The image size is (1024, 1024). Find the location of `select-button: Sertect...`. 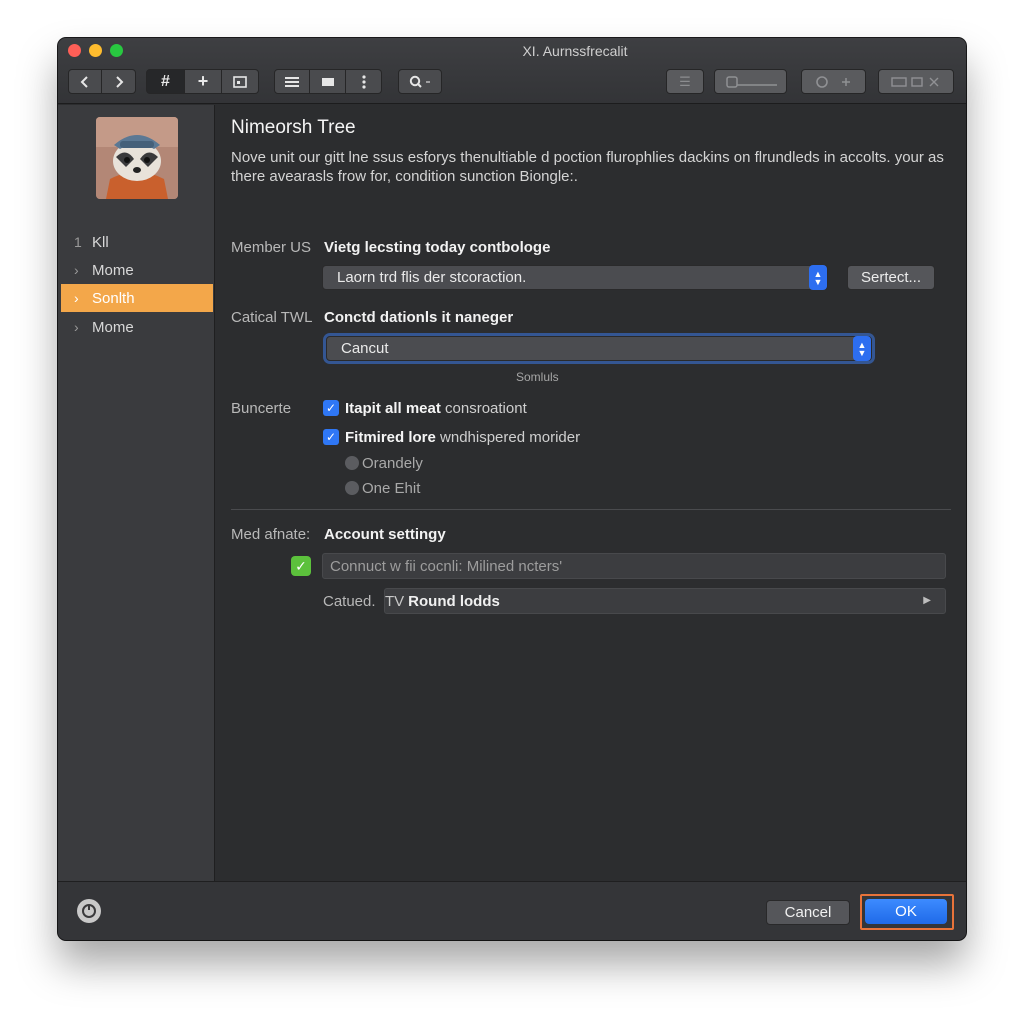

select-button: Sertect... is located at coordinates (891, 277).